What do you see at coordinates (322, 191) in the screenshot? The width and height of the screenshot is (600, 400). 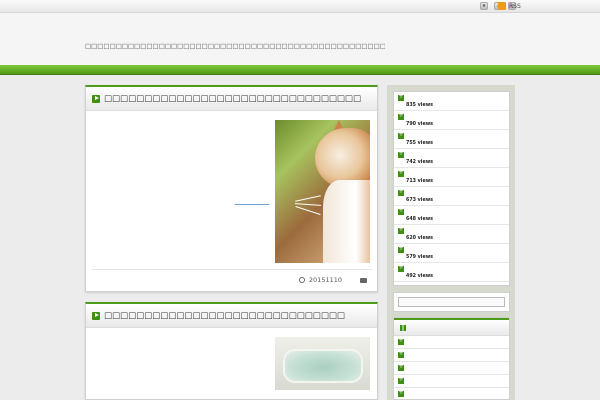 I see `cat-photo` at bounding box center [322, 191].